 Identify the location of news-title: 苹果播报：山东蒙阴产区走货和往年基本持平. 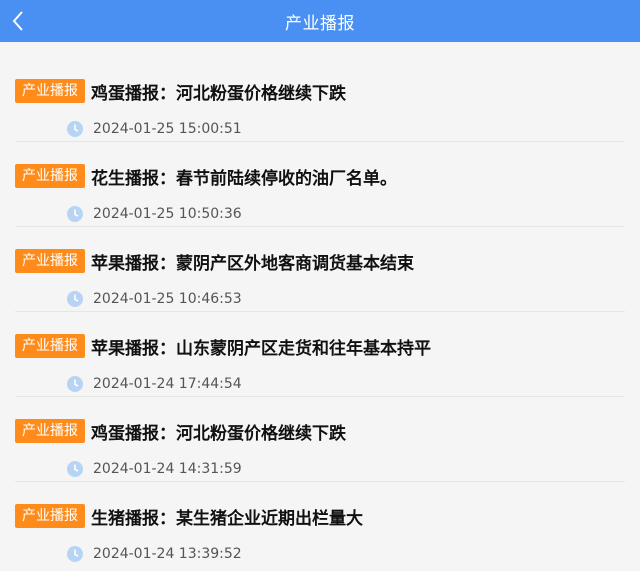
(261, 348).